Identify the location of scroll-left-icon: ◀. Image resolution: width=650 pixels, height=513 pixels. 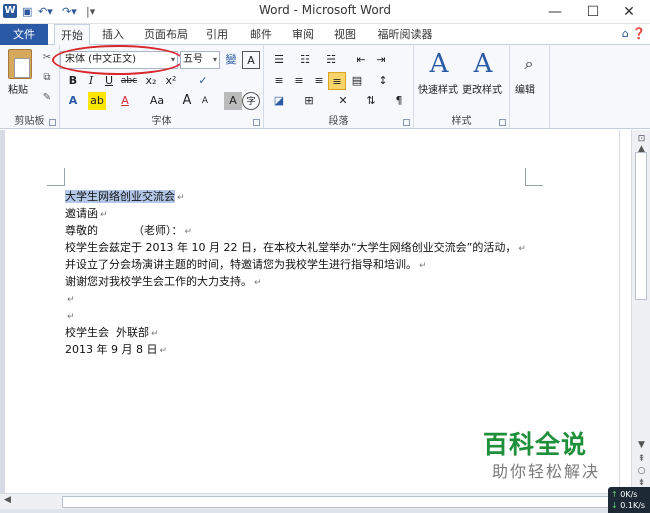
(7, 500).